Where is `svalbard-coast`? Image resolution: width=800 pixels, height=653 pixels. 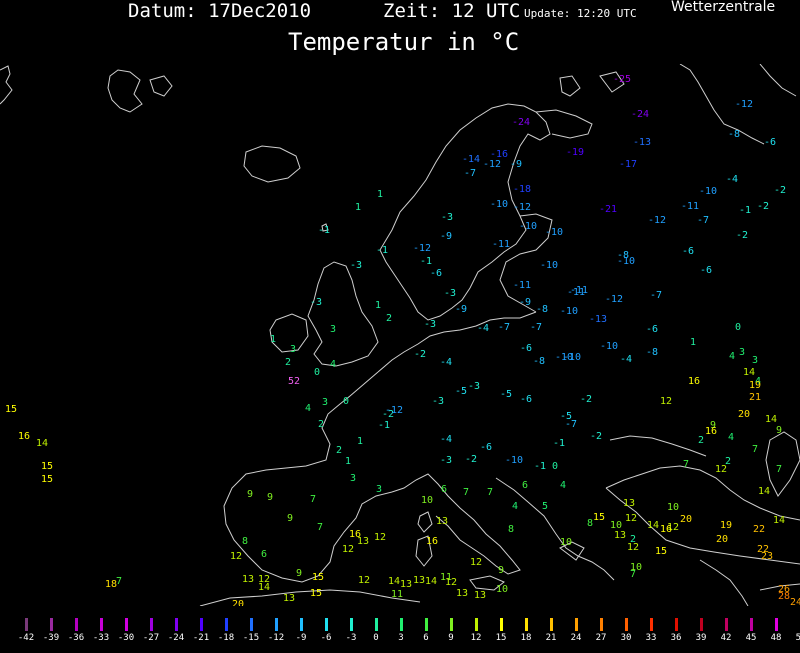
svalbard-coast is located at coordinates (125, 91).